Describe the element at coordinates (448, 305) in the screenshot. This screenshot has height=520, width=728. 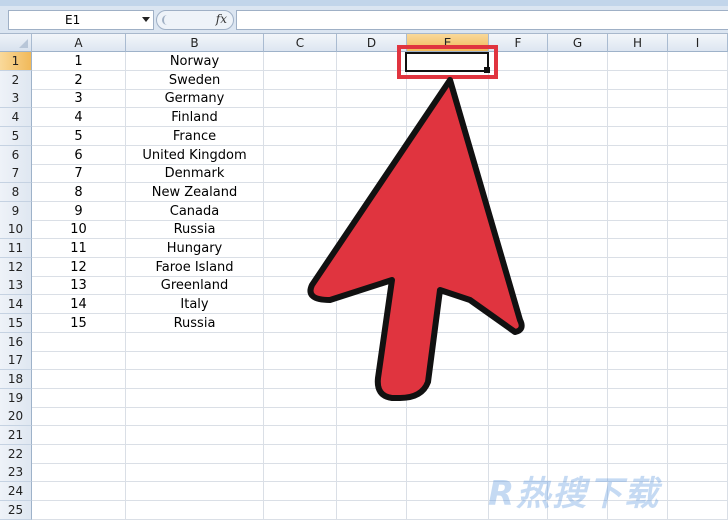
I see `cell-e14` at that location.